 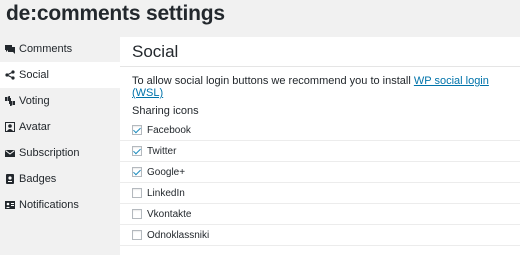 I want to click on sidebar-item-voting: Voting, so click(x=60, y=101).